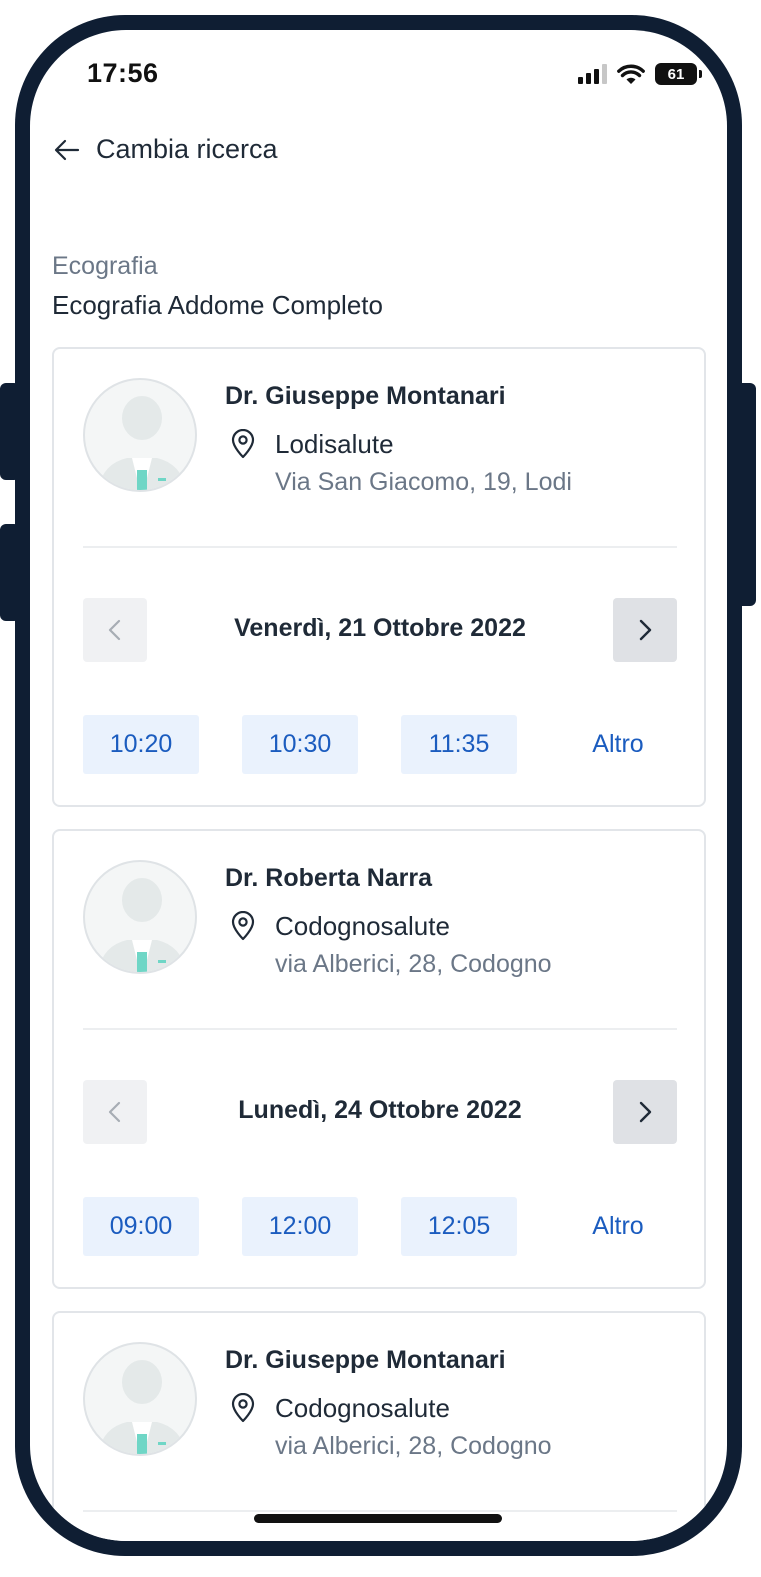 The height and width of the screenshot is (1577, 761). Describe the element at coordinates (423, 482) in the screenshot. I see `clinic-address: Via San Giacomo, 19, Lodi` at that location.